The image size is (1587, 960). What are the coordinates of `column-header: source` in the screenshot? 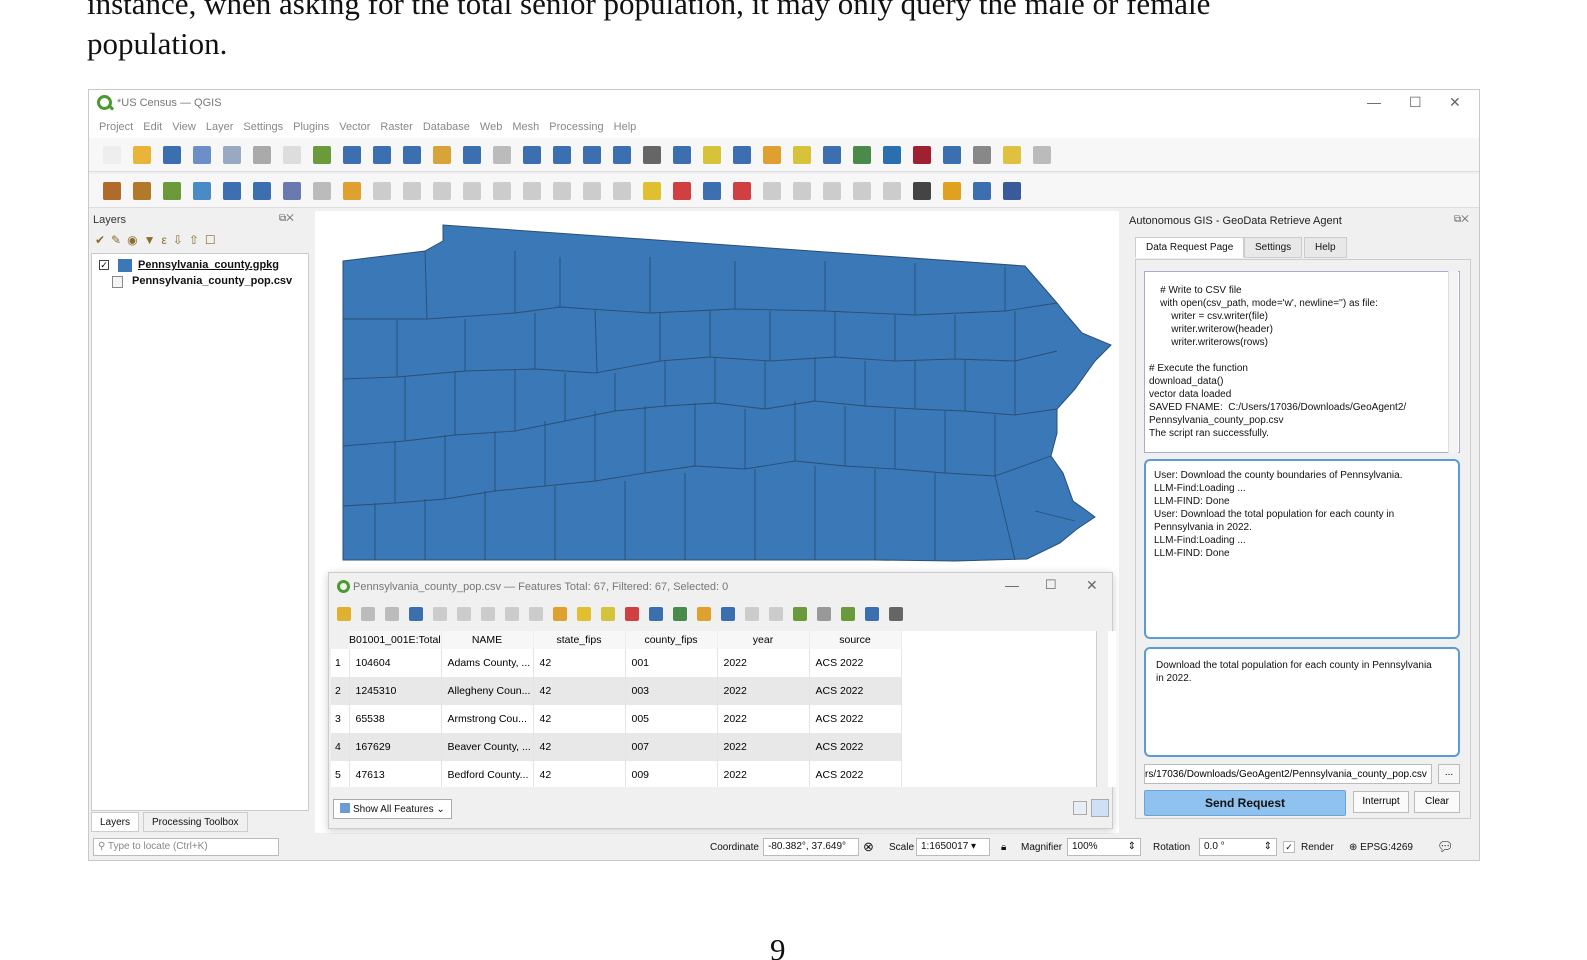 It's located at (855, 640).